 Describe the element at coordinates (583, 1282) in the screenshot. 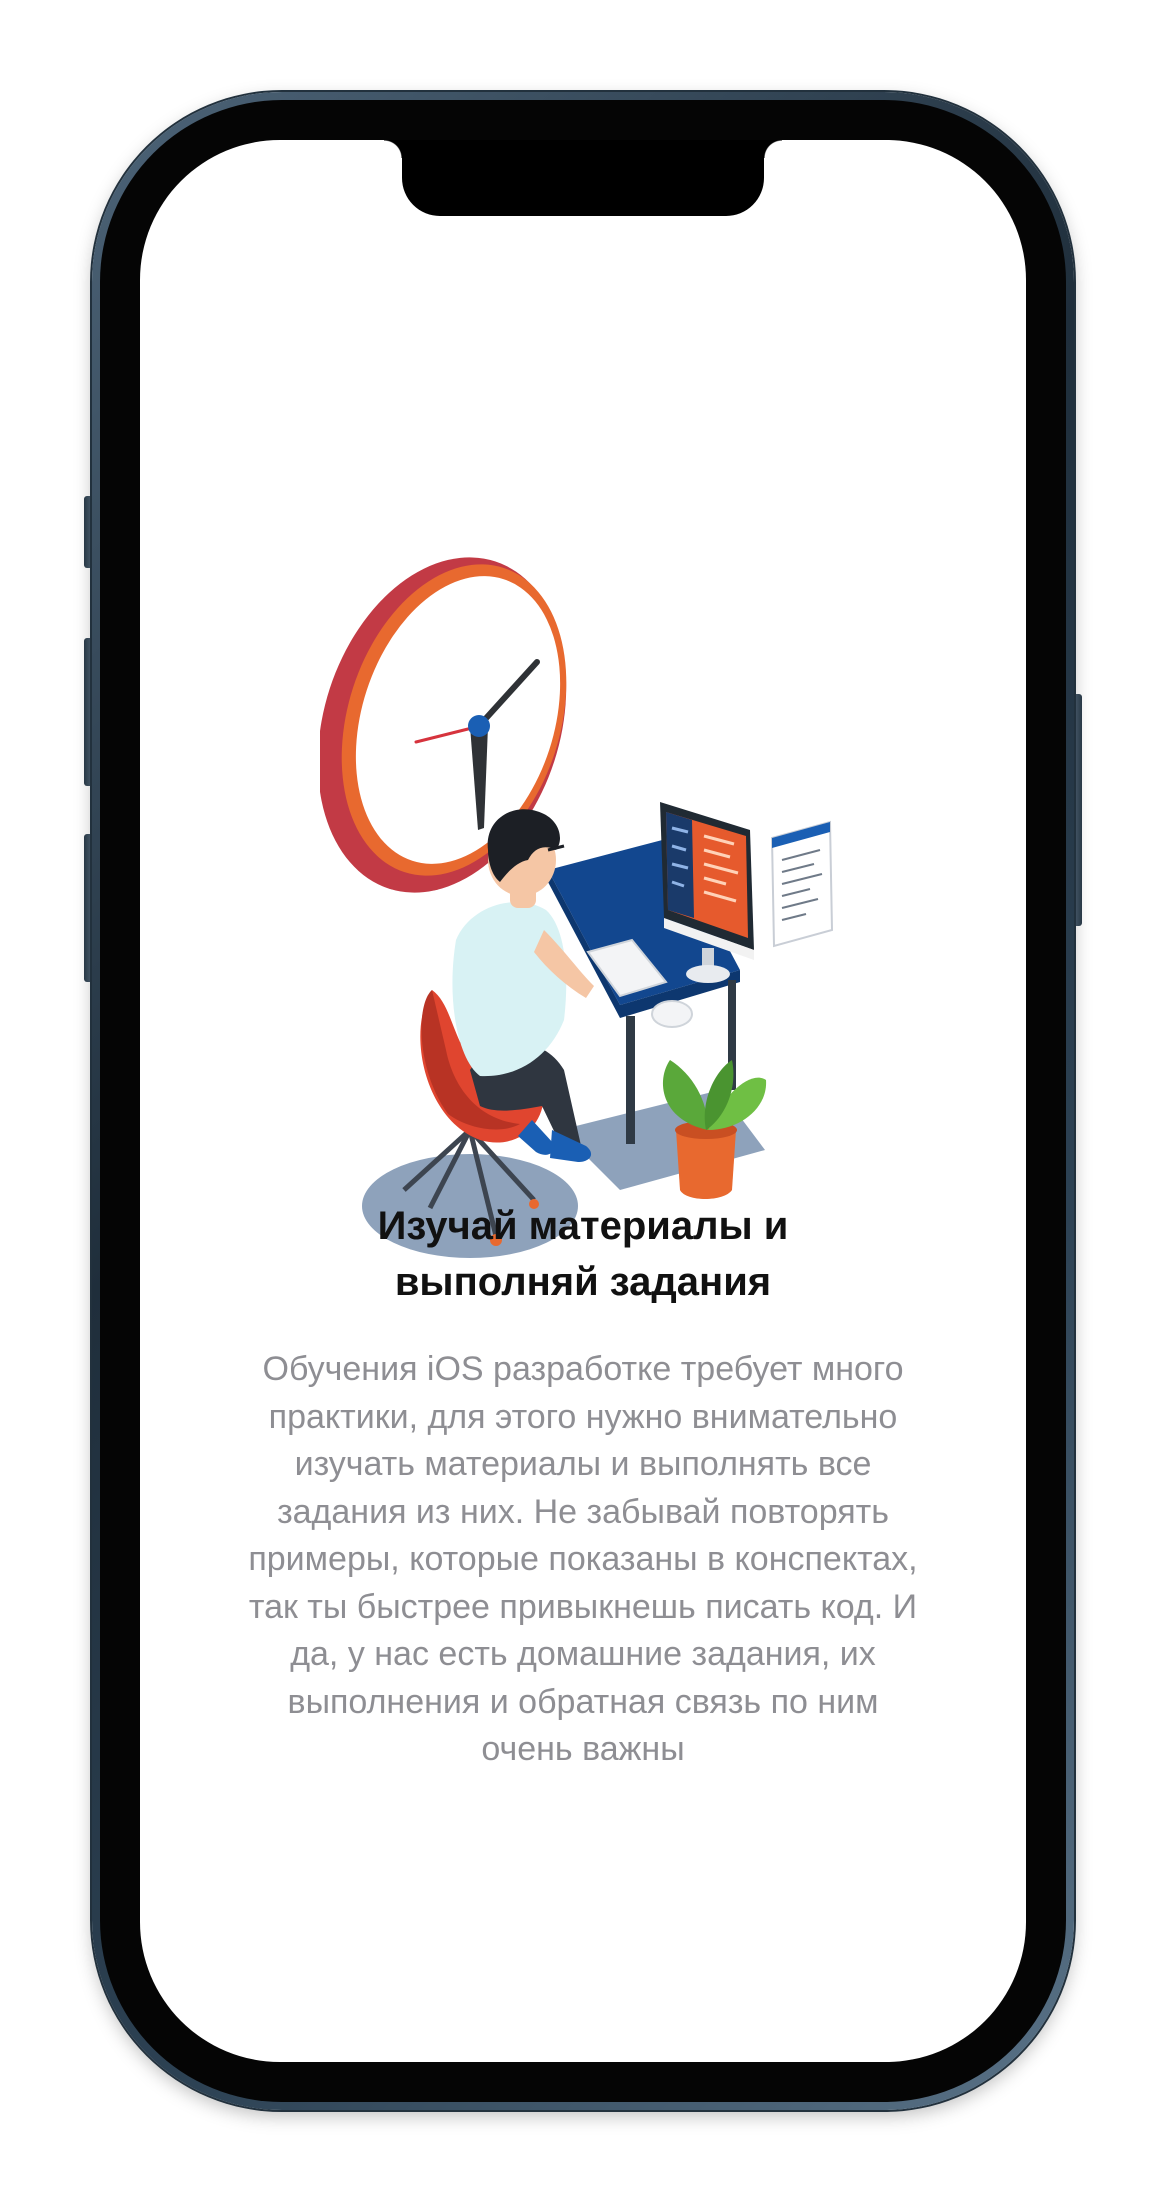

I see `title-line: выполняй задания` at that location.